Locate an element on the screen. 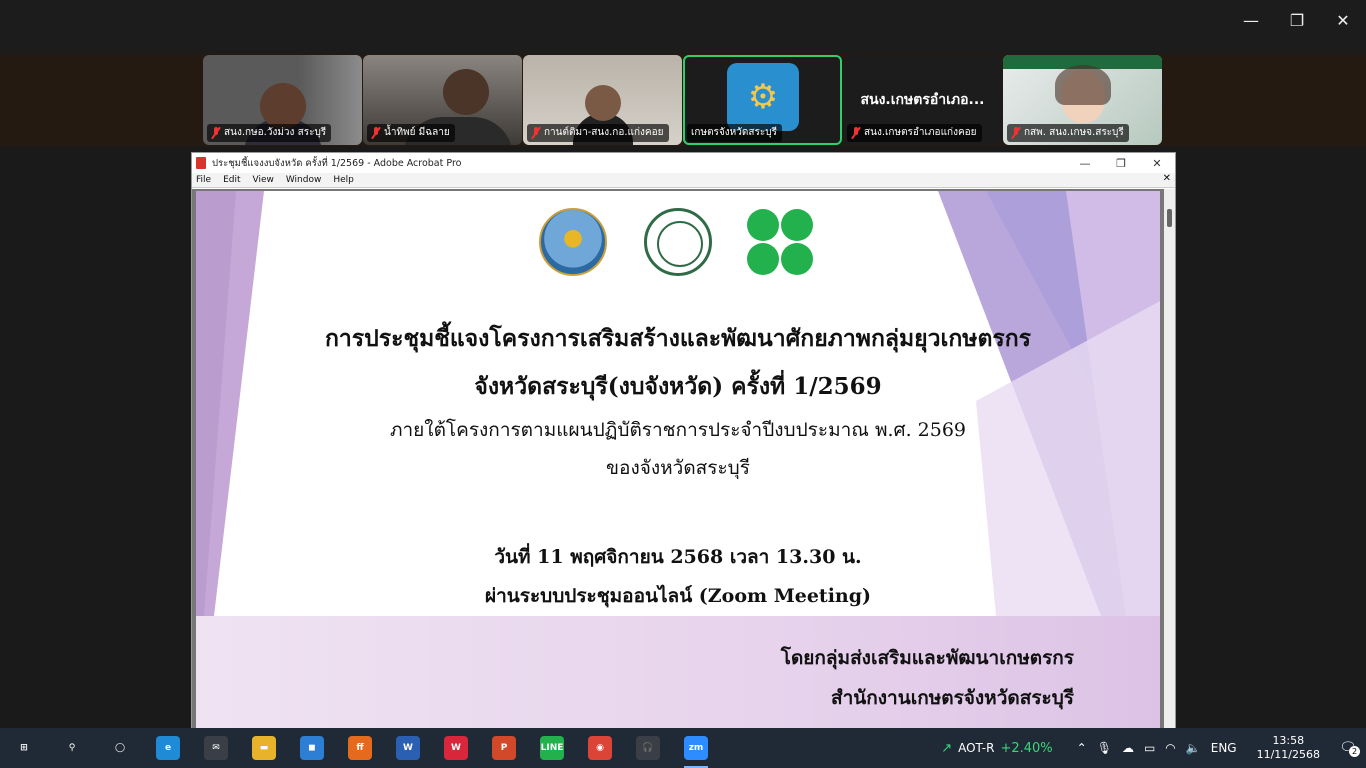  taskbar-headset-button: 🎧 is located at coordinates (648, 748).